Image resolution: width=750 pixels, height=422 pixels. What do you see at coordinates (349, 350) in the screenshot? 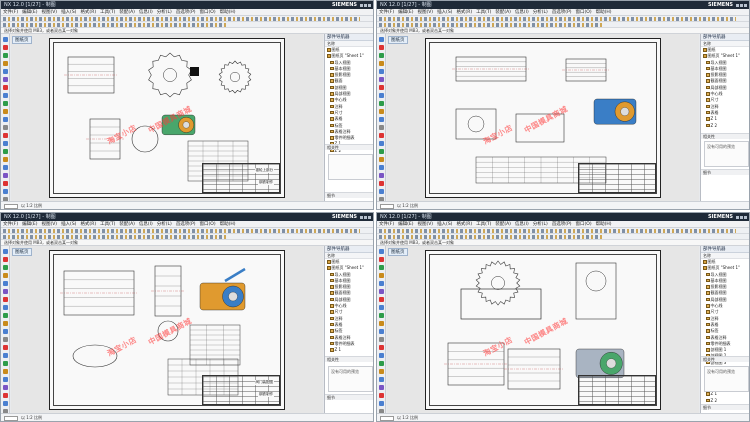
I see `navigator-tree-item: Z 1` at bounding box center [349, 350].